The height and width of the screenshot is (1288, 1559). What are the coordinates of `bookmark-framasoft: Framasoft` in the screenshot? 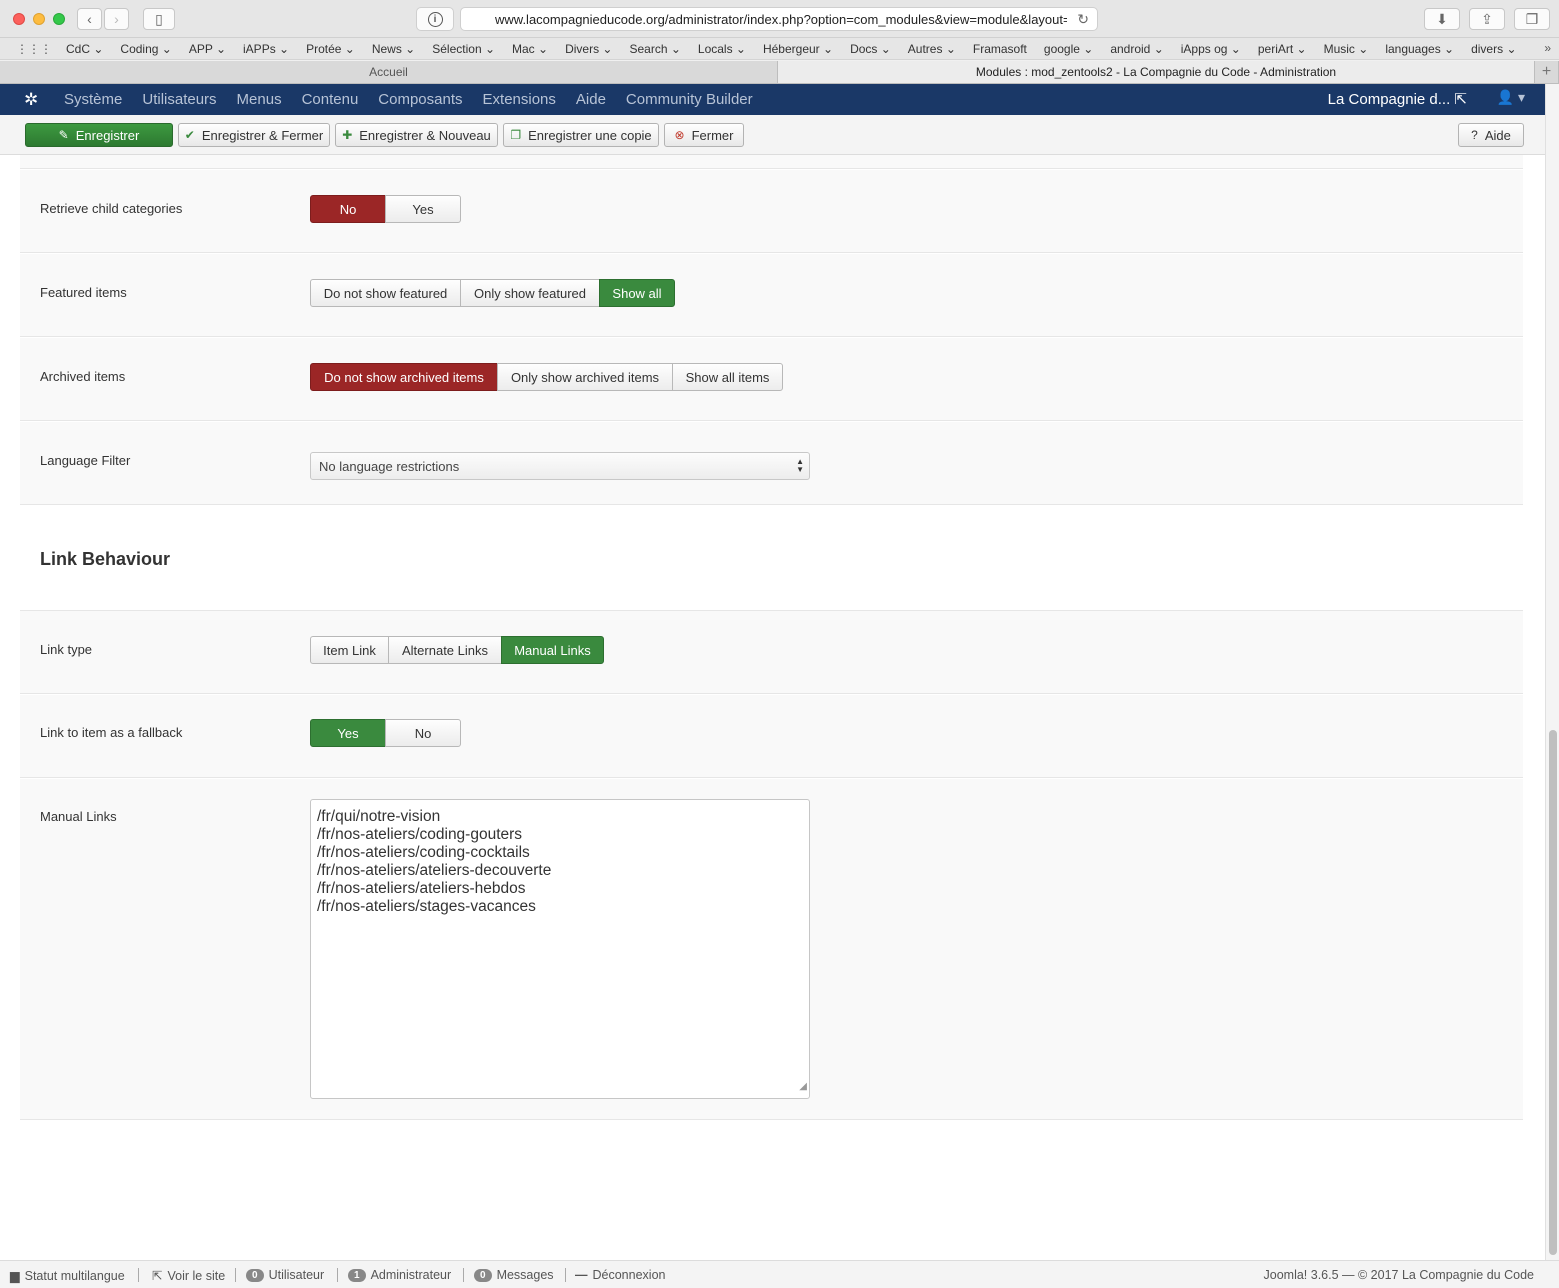 It's located at (1000, 49).